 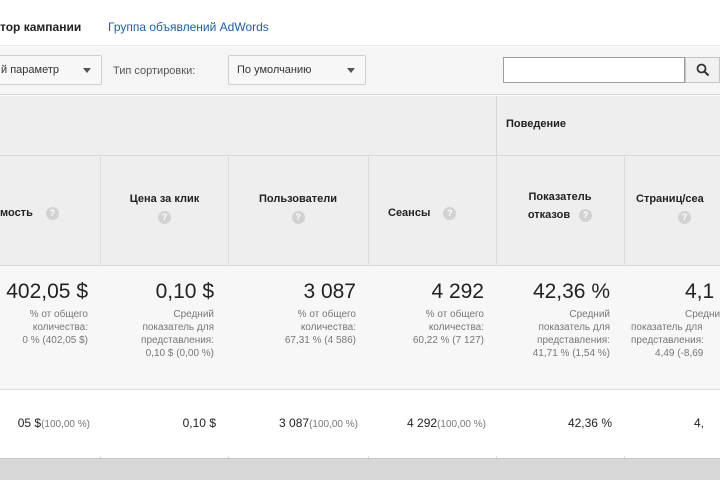 What do you see at coordinates (164, 199) in the screenshot?
I see `header-cpc-label: Цена за клик` at bounding box center [164, 199].